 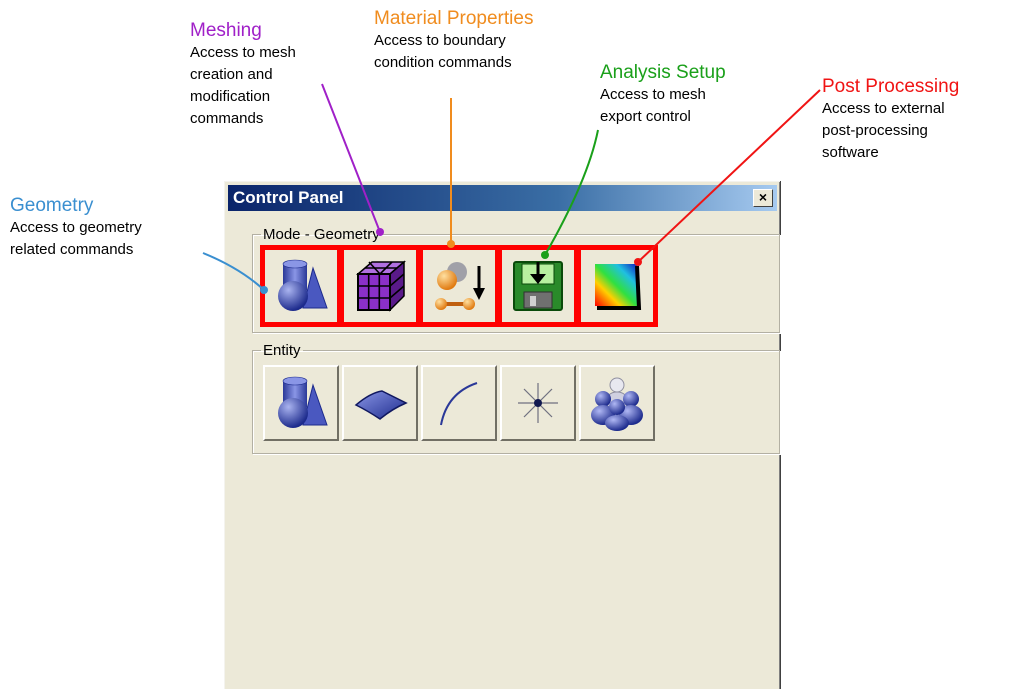 I want to click on curve-icon, so click(x=459, y=404).